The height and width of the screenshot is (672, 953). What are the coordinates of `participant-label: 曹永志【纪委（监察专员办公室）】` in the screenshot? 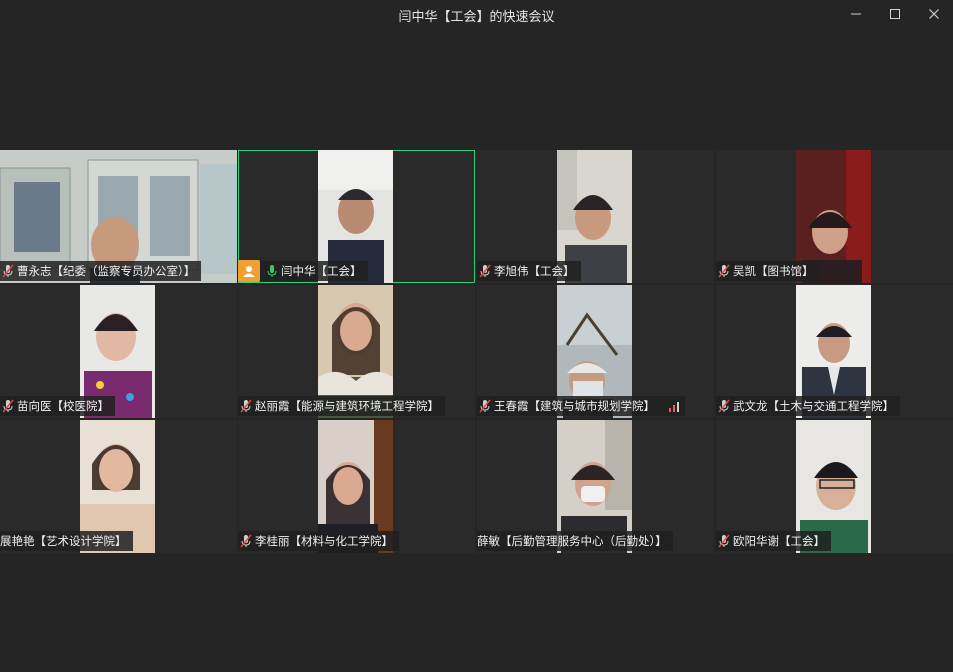 It's located at (101, 271).